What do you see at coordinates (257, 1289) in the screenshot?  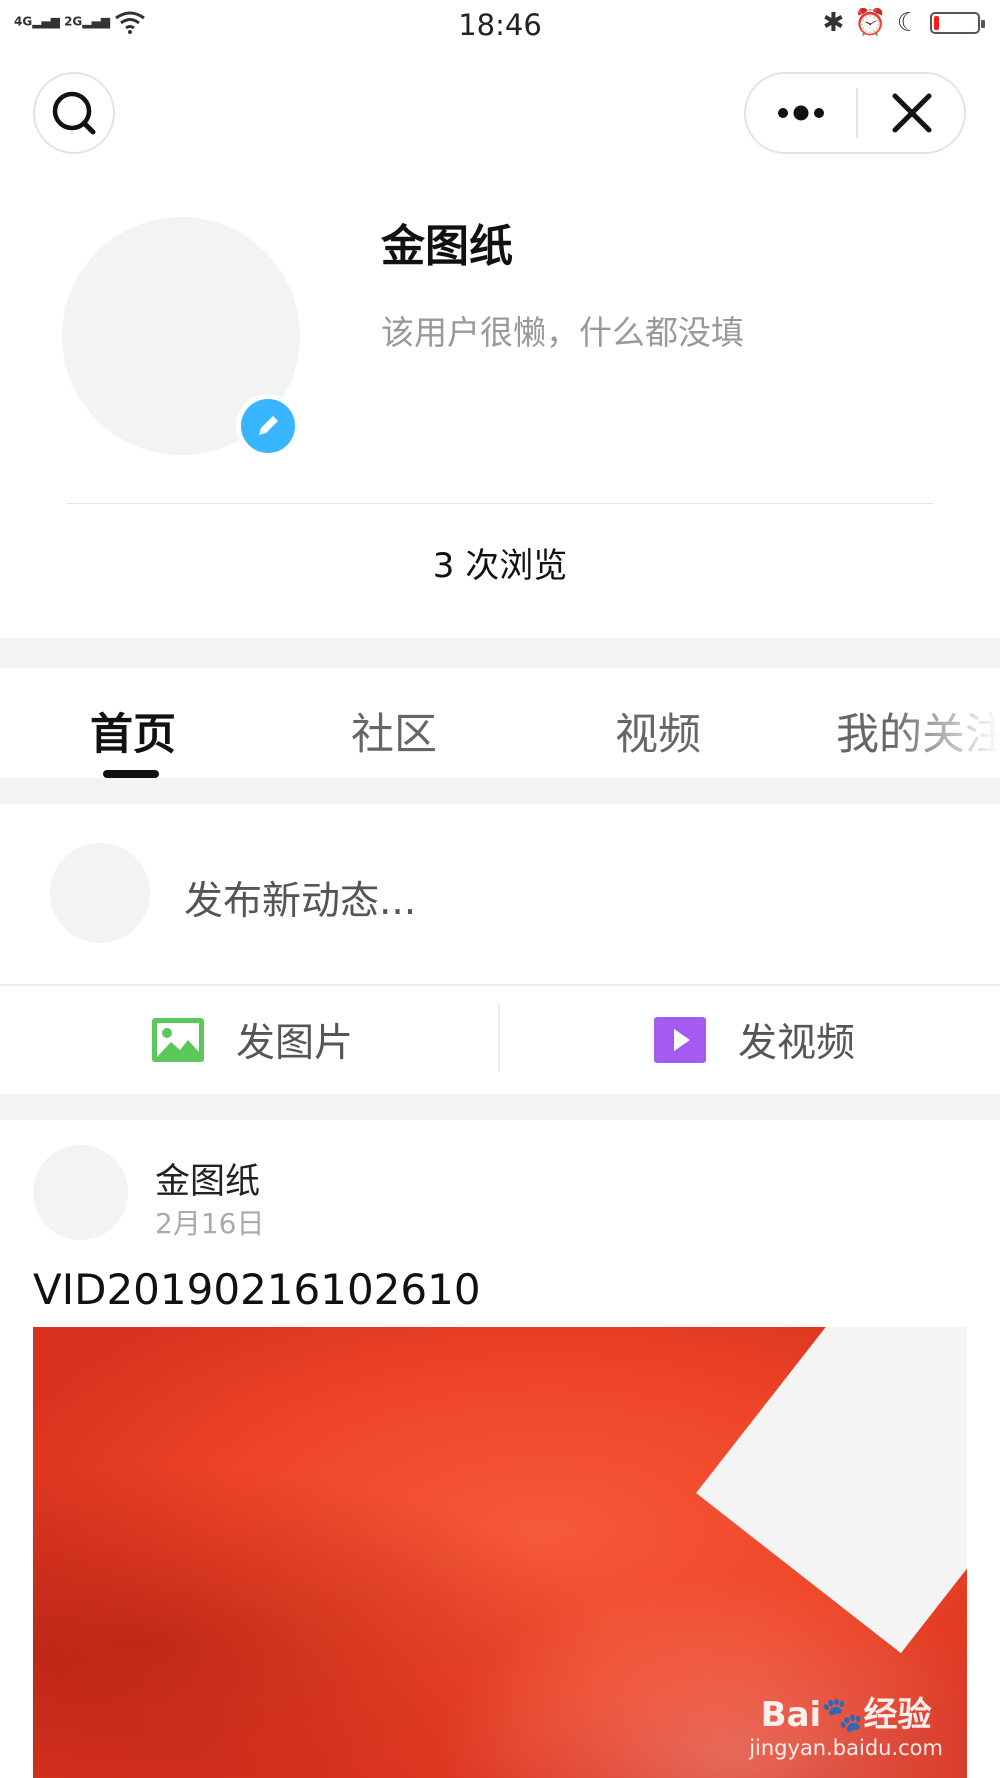 I see `post-title: VID20190216102610` at bounding box center [257, 1289].